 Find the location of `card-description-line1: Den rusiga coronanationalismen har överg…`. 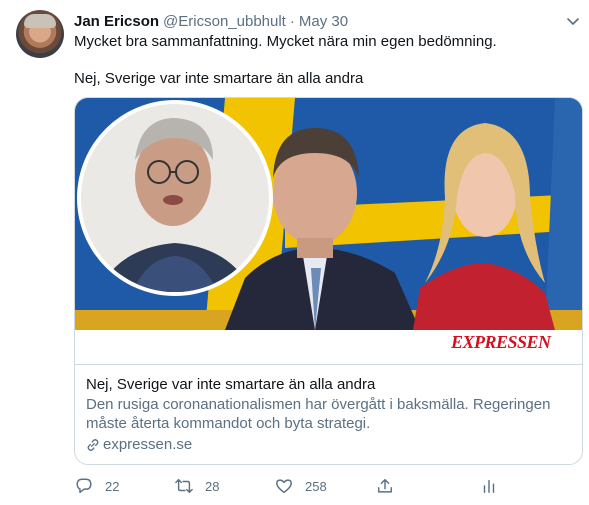

card-description-line1: Den rusiga coronanationalismen har överg… is located at coordinates (318, 404).